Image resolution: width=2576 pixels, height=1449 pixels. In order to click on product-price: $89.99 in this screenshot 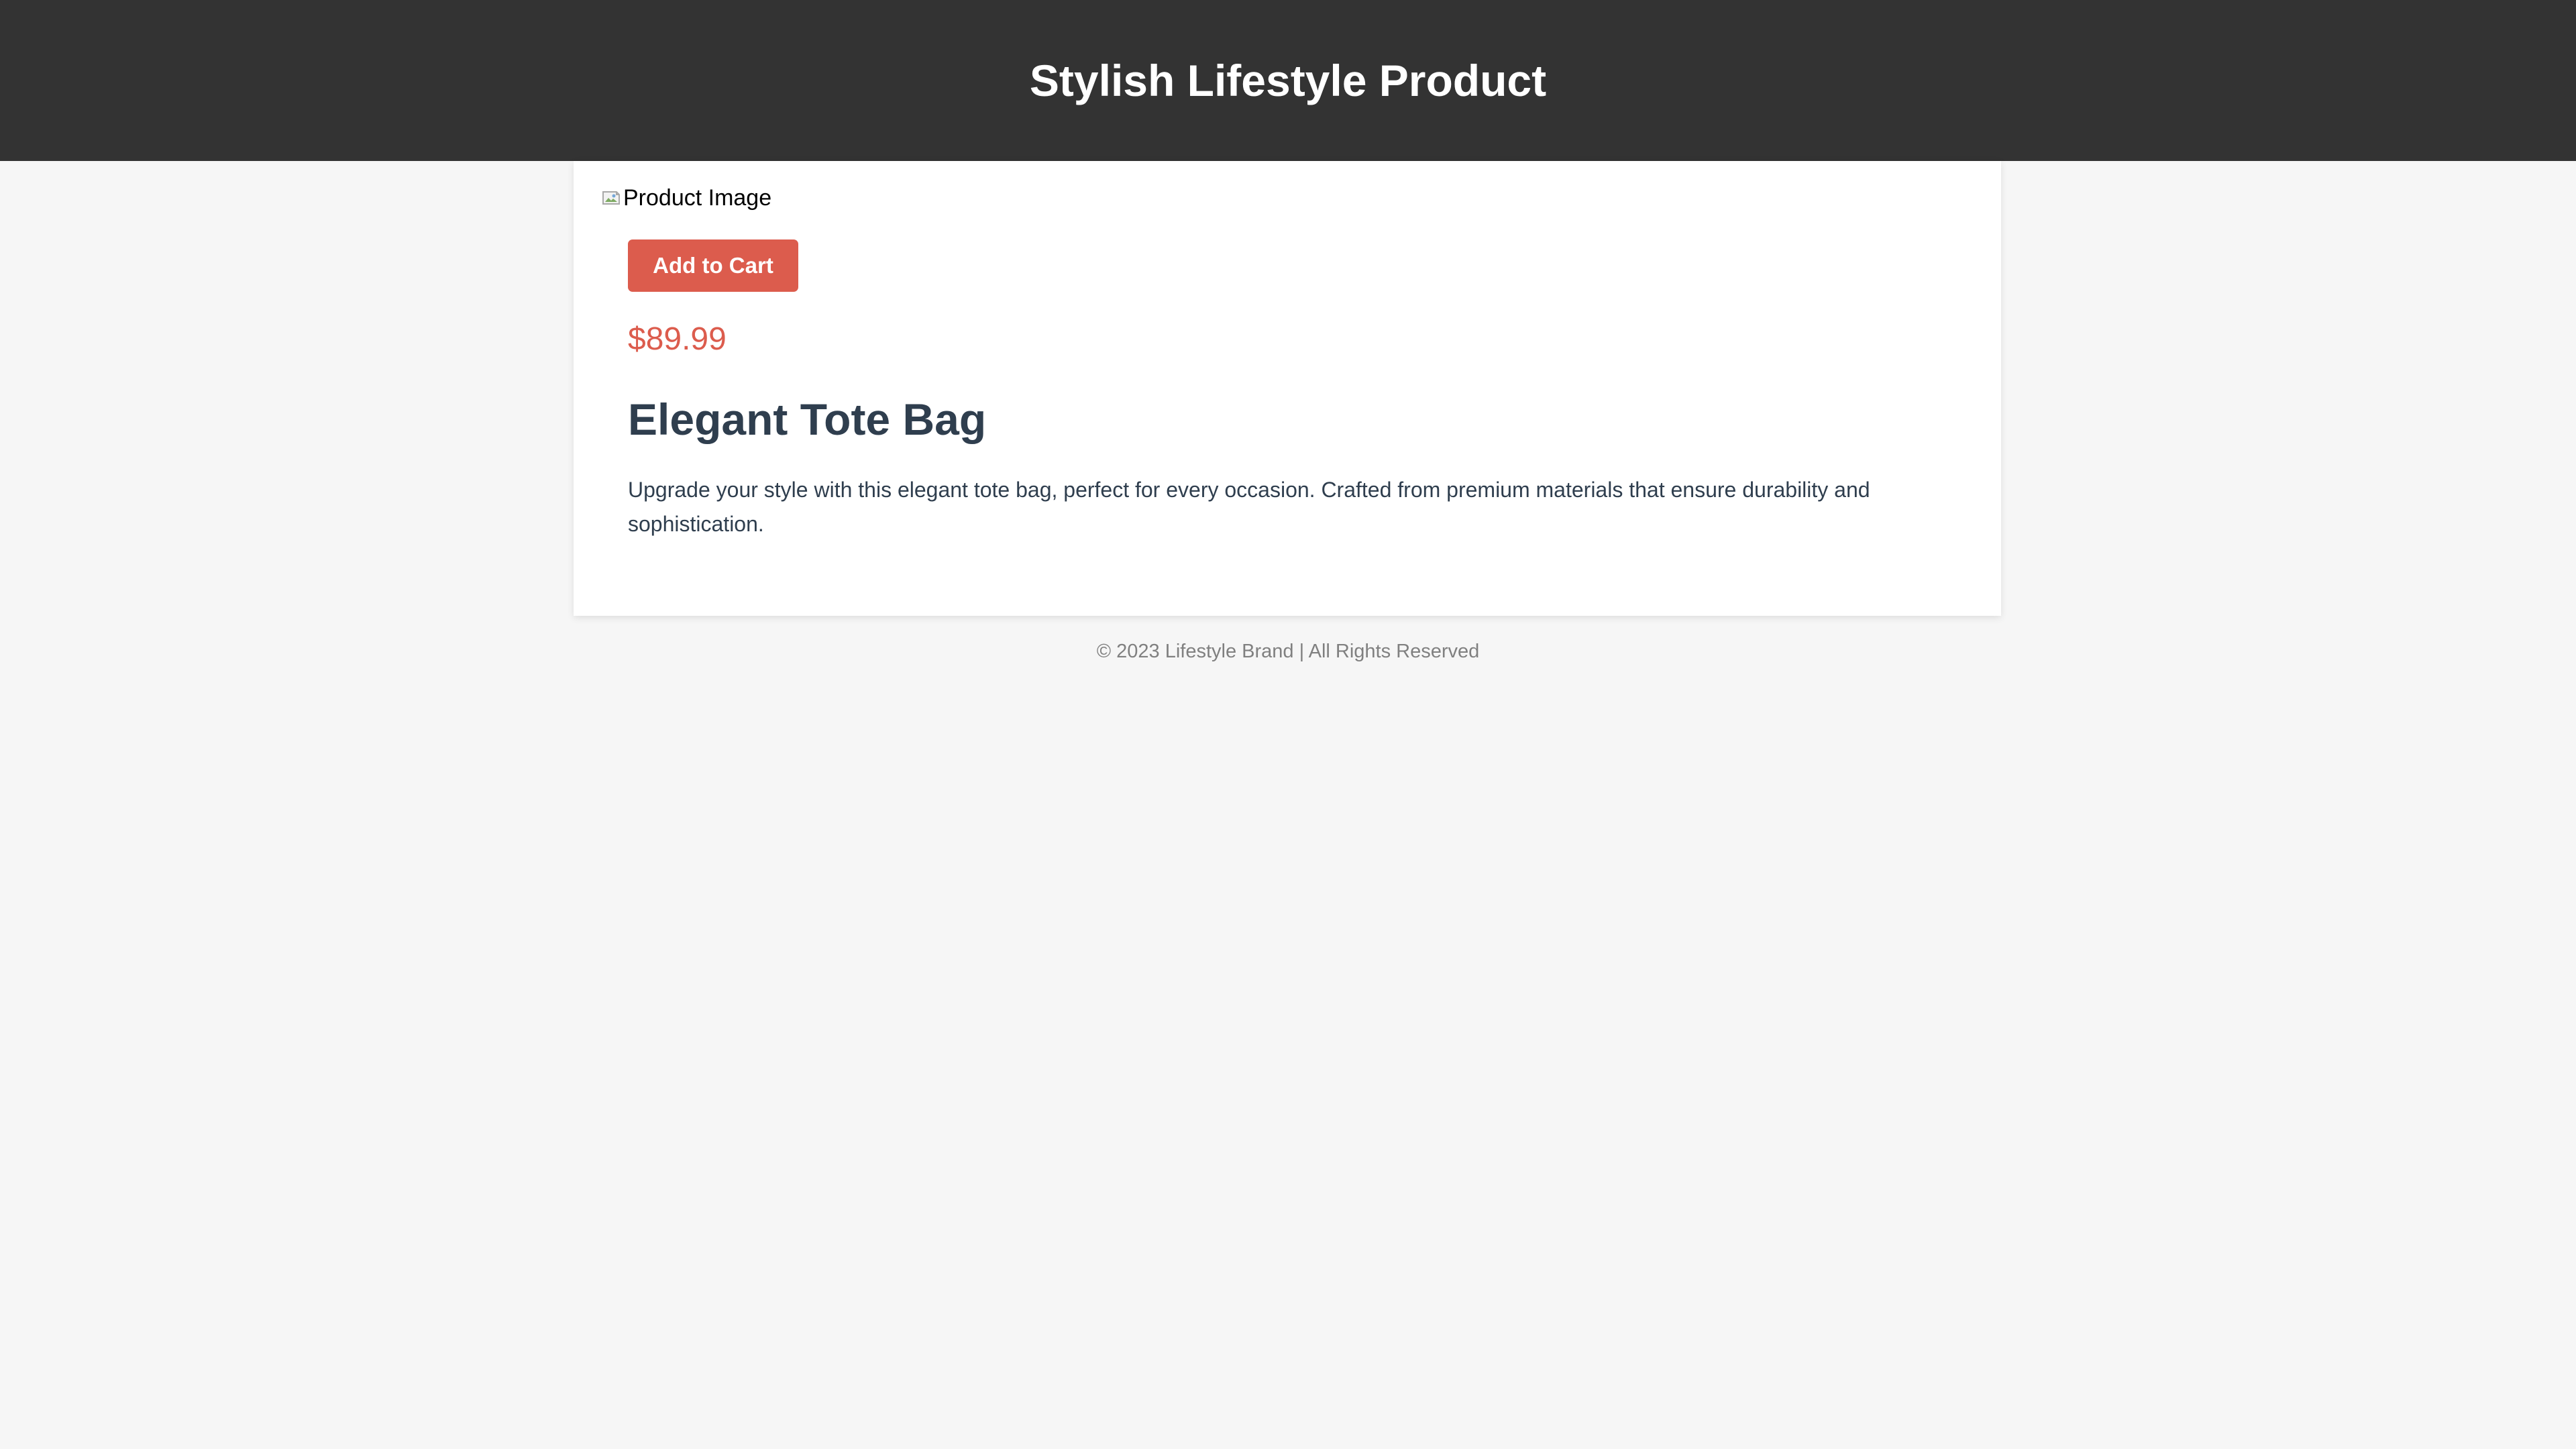, I will do `click(677, 339)`.